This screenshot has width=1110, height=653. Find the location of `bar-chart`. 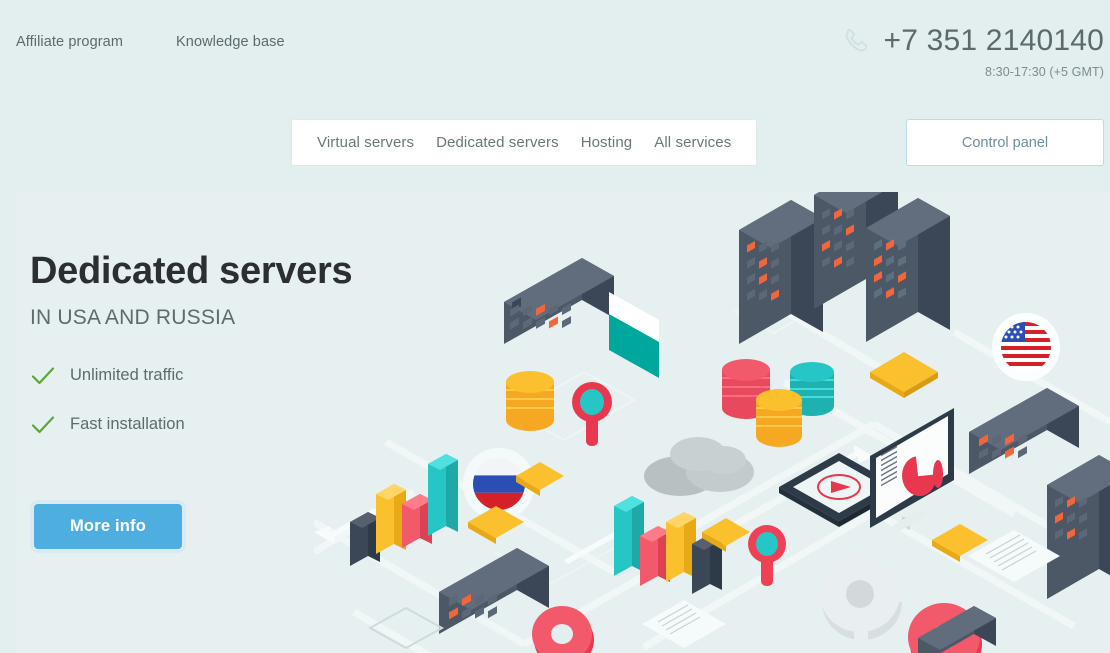

bar-chart is located at coordinates (668, 545).